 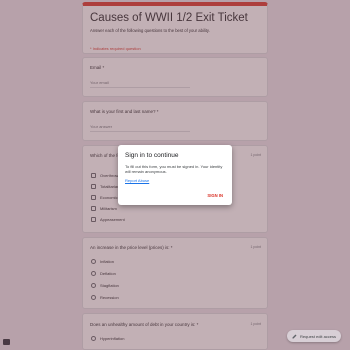 I want to click on report-abuse-link: Report Abuse, so click(x=137, y=180).